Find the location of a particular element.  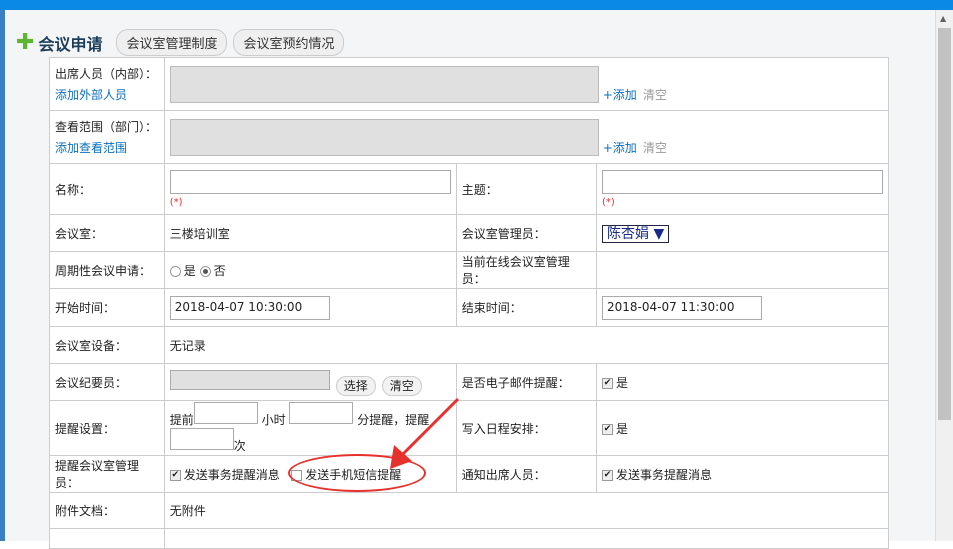

scroll-thumb is located at coordinates (944, 224).